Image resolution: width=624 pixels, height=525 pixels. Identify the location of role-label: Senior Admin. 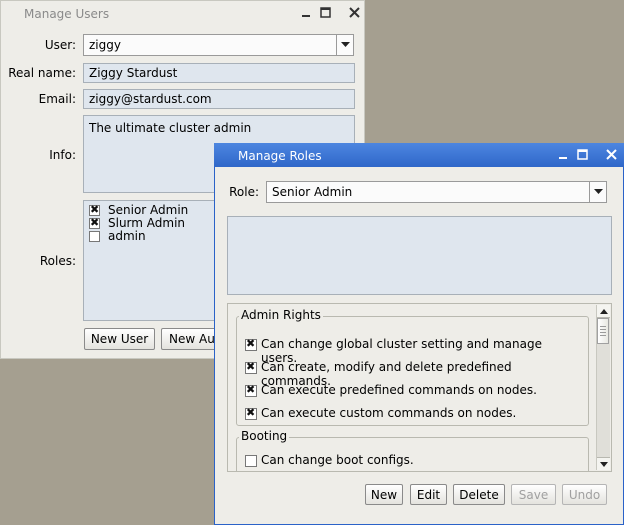
(148, 210).